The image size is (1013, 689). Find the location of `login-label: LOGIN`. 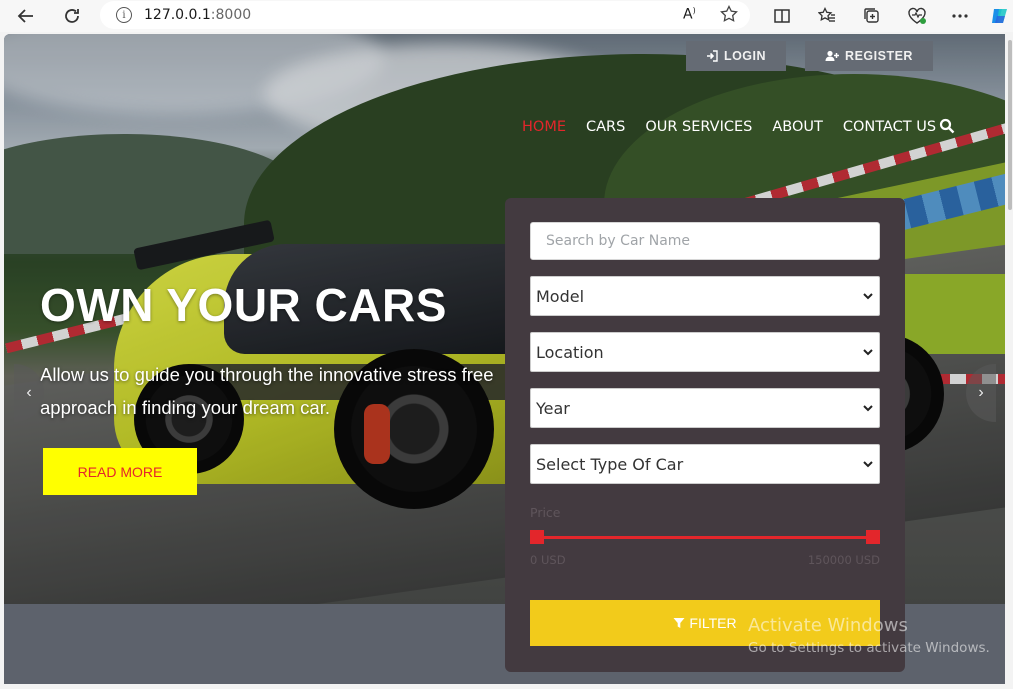

login-label: LOGIN is located at coordinates (745, 56).